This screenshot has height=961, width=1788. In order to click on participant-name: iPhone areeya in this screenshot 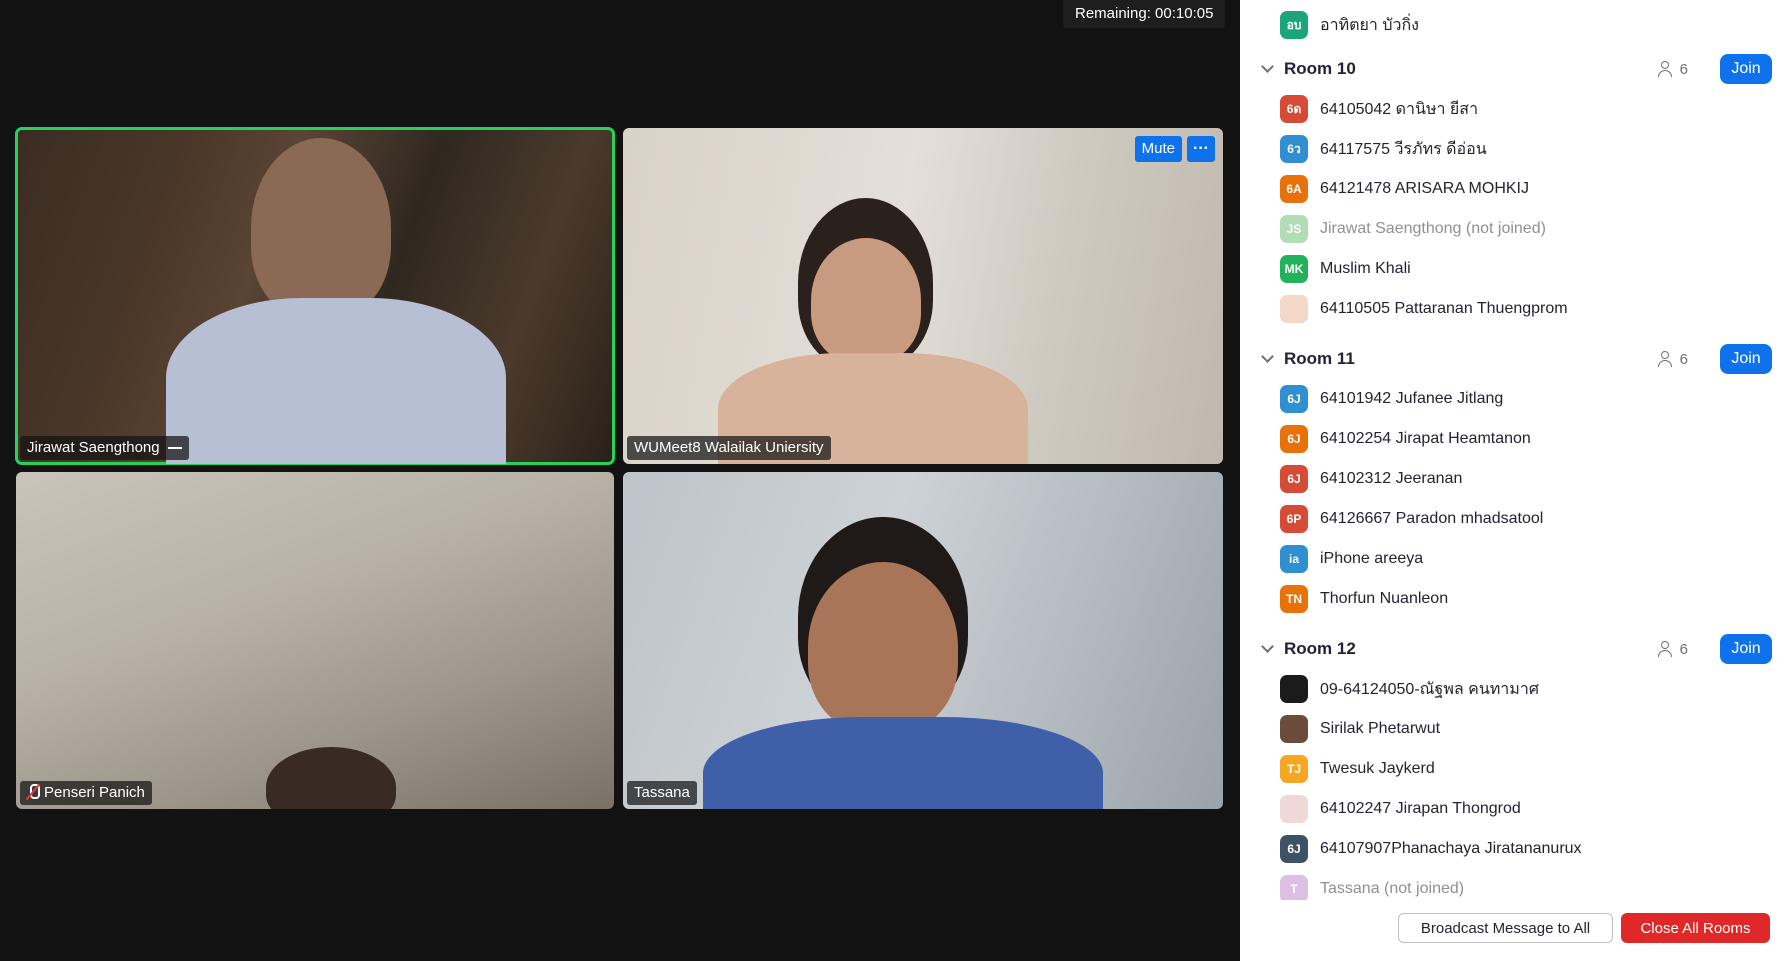, I will do `click(1372, 558)`.